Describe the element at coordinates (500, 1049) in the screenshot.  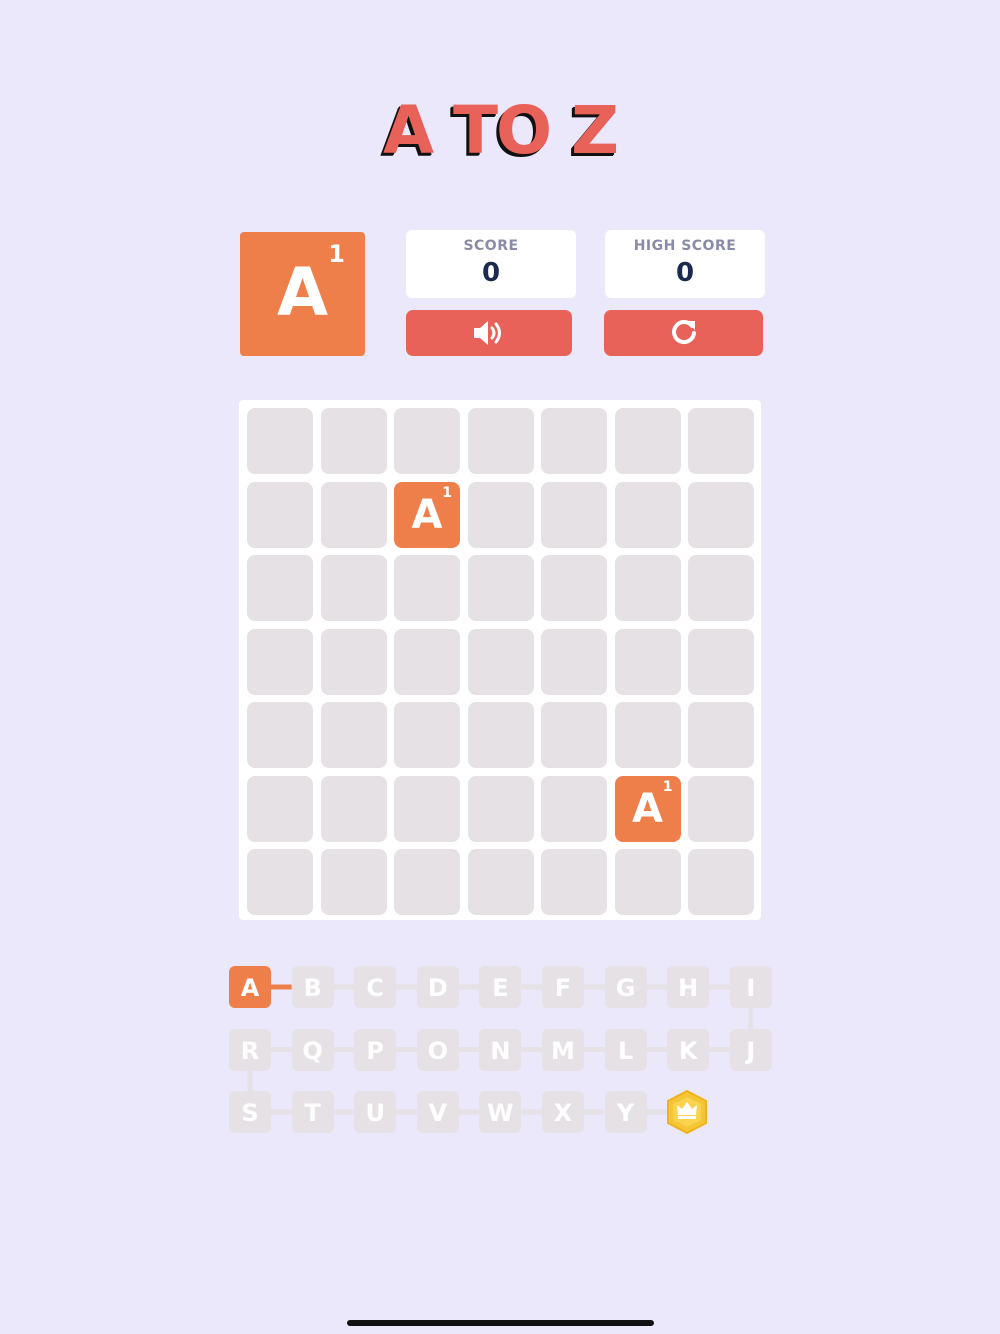
I see `track-letter-n: N` at that location.